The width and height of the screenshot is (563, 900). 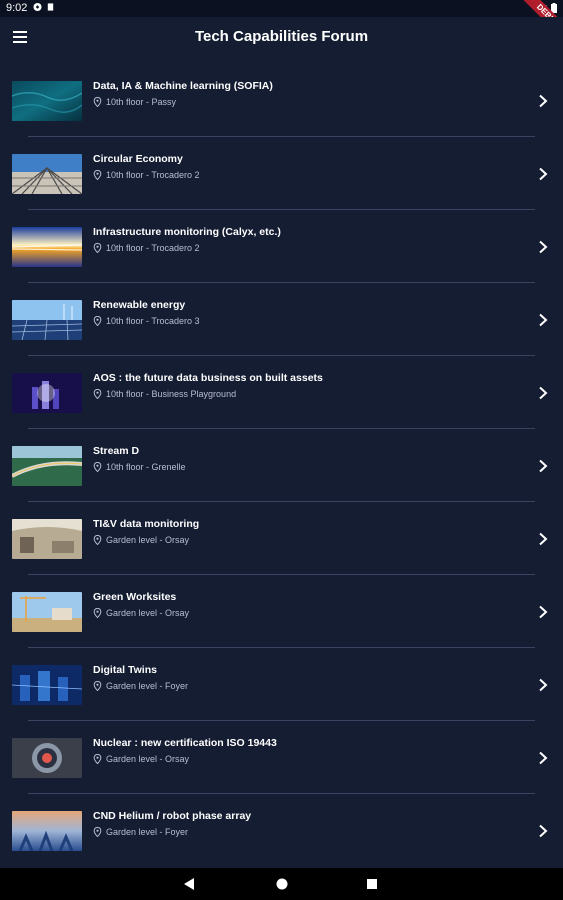 I want to click on item-location-text: 10th floor - Trocadero 3, so click(x=153, y=321).